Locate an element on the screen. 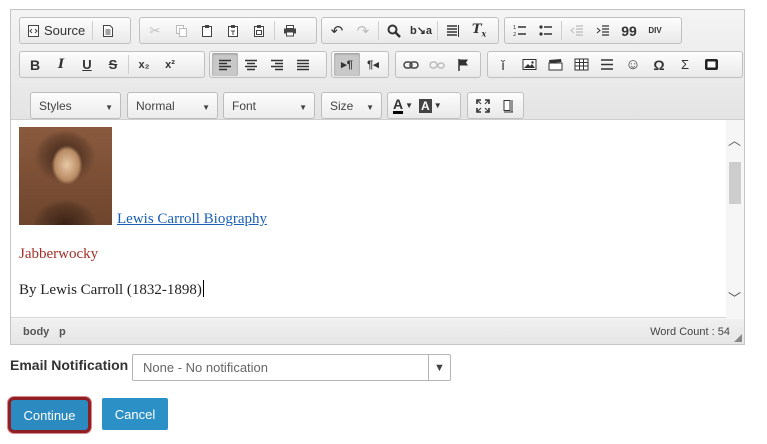  element-path-p: p is located at coordinates (62, 332).